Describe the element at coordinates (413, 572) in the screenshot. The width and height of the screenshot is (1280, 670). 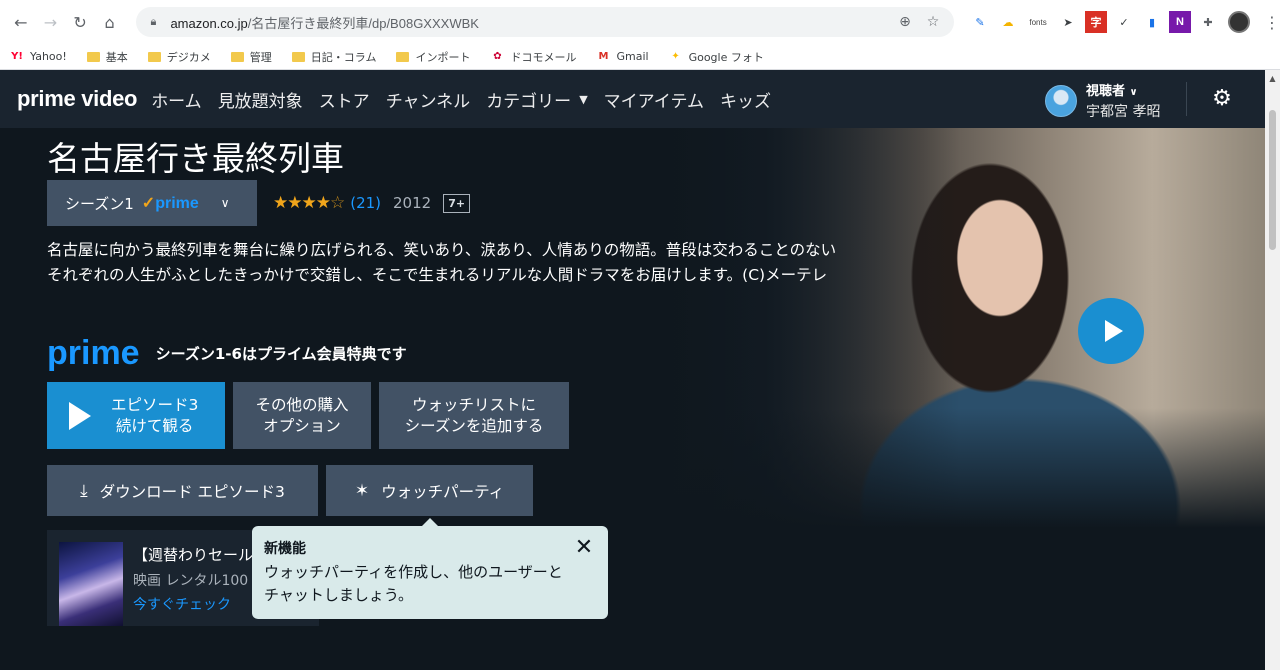
I see `tooltip-line-1: ウォッチパーティを作成し、他のユーザーと` at that location.